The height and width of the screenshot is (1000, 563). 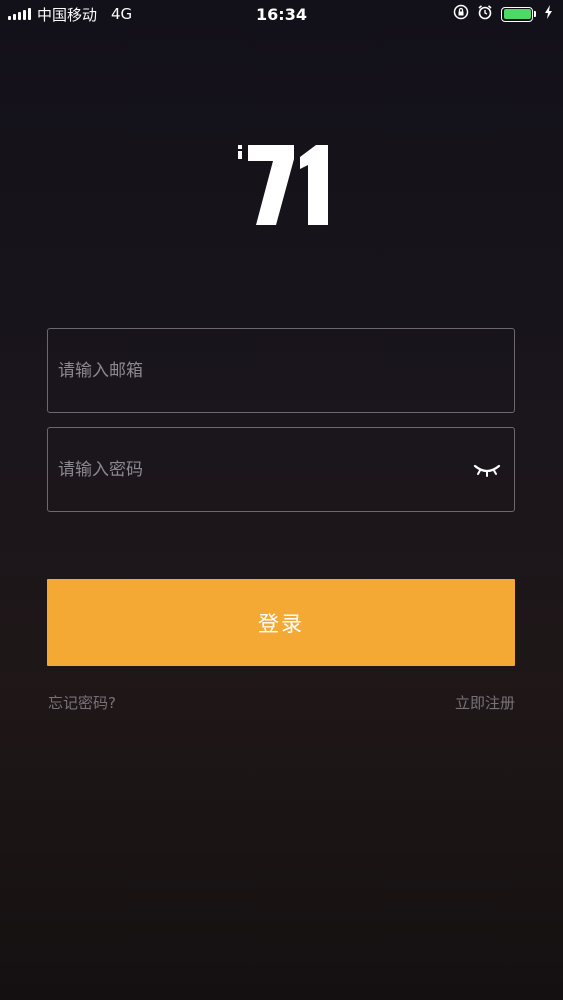 I want to click on logo-i-stem, so click(x=240, y=155).